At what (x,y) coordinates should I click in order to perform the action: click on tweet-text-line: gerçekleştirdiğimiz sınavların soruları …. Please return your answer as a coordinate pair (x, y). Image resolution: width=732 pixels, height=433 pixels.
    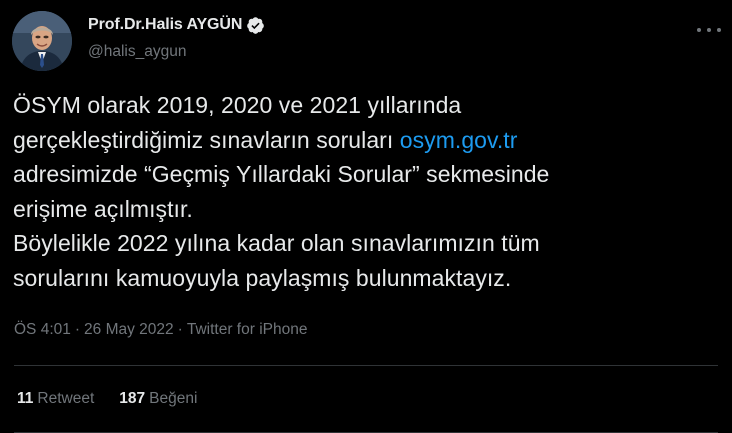
    Looking at the image, I should click on (365, 140).